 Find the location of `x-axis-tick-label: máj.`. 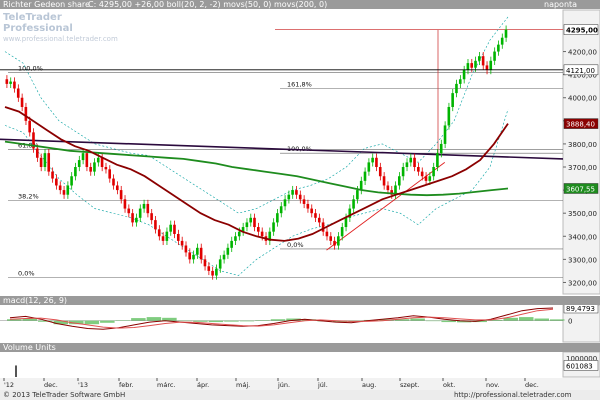

x-axis-tick-label: máj. is located at coordinates (243, 385).